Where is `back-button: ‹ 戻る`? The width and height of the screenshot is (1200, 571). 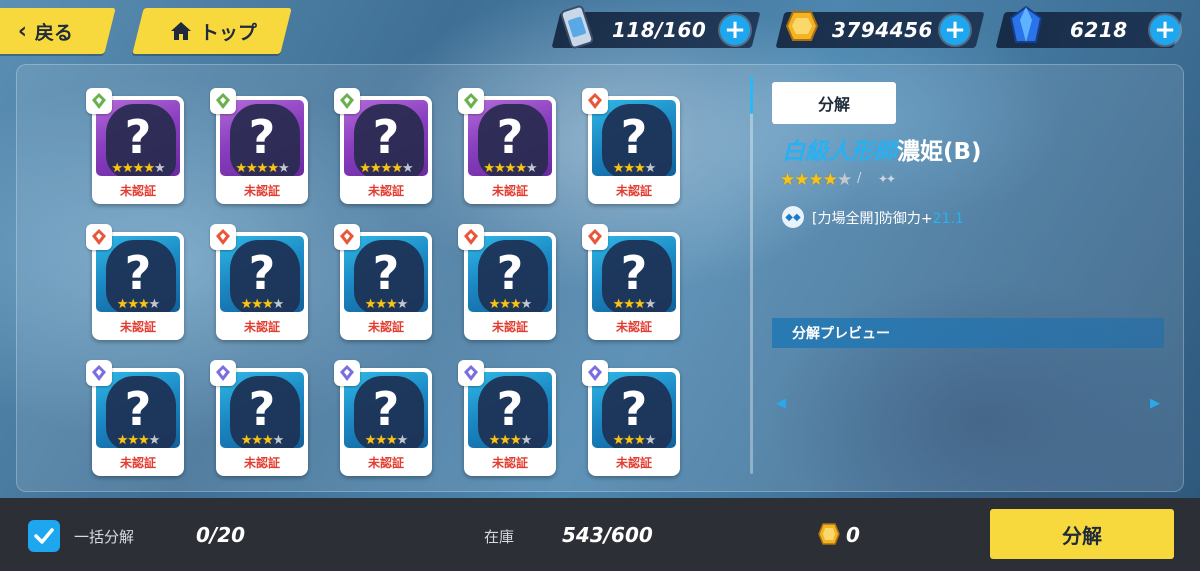 back-button: ‹ 戻る is located at coordinates (58, 31).